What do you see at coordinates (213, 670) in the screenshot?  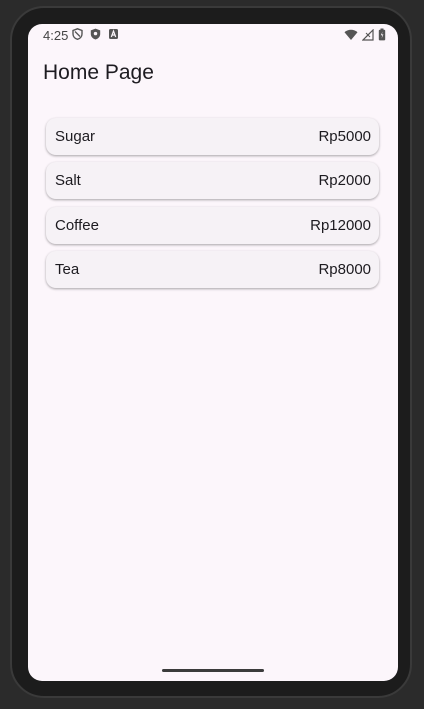 I see `gesture-nav-handle` at bounding box center [213, 670].